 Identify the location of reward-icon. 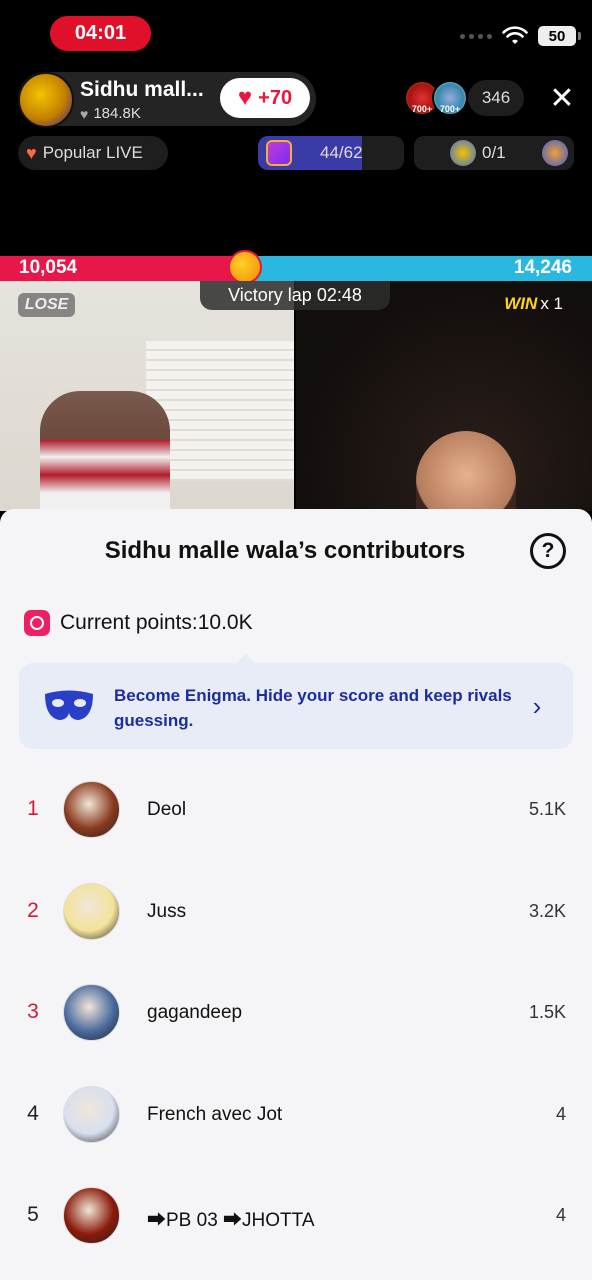
(555, 153).